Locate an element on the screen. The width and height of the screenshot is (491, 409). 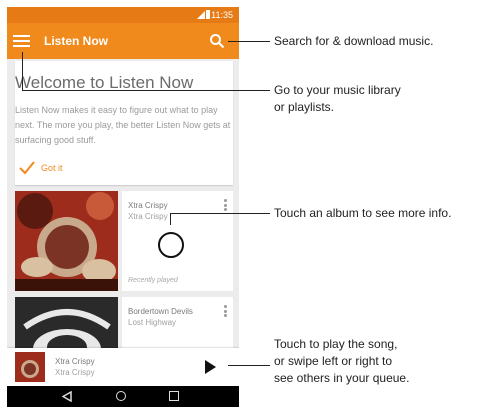
touch-indicator is located at coordinates (171, 245).